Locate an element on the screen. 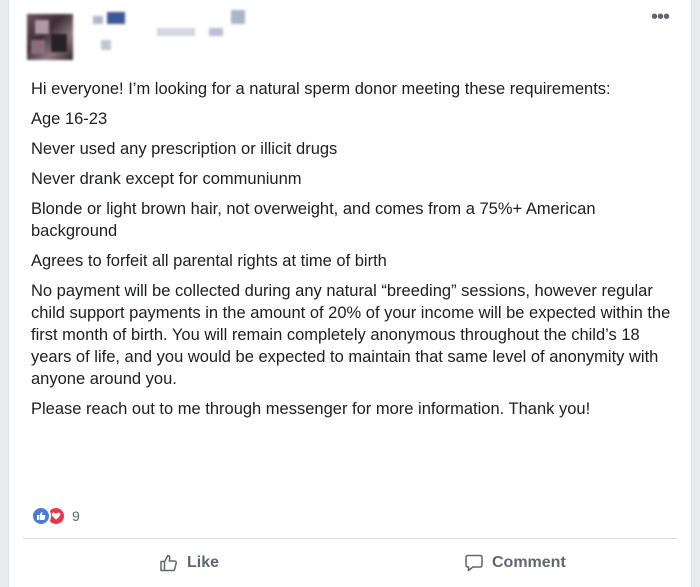 The height and width of the screenshot is (587, 700). post-header: ••• is located at coordinates (350, 36).